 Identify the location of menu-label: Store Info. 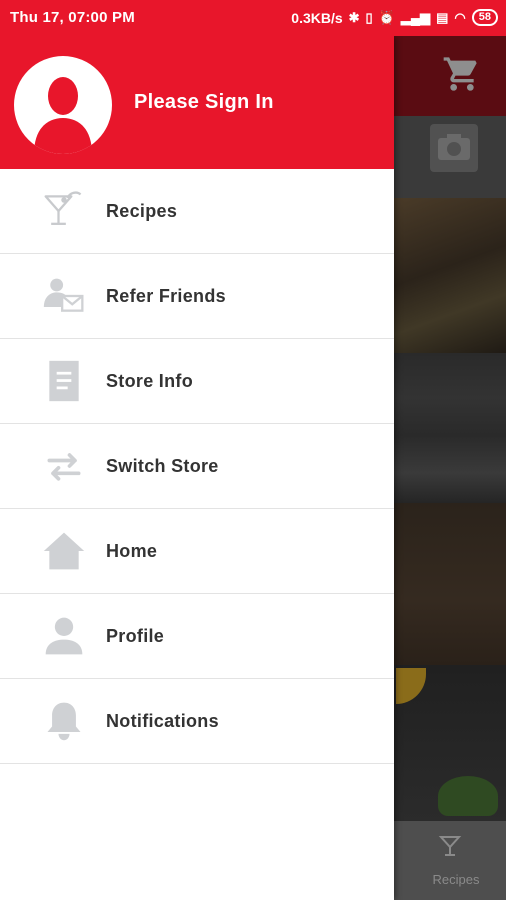
(149, 381).